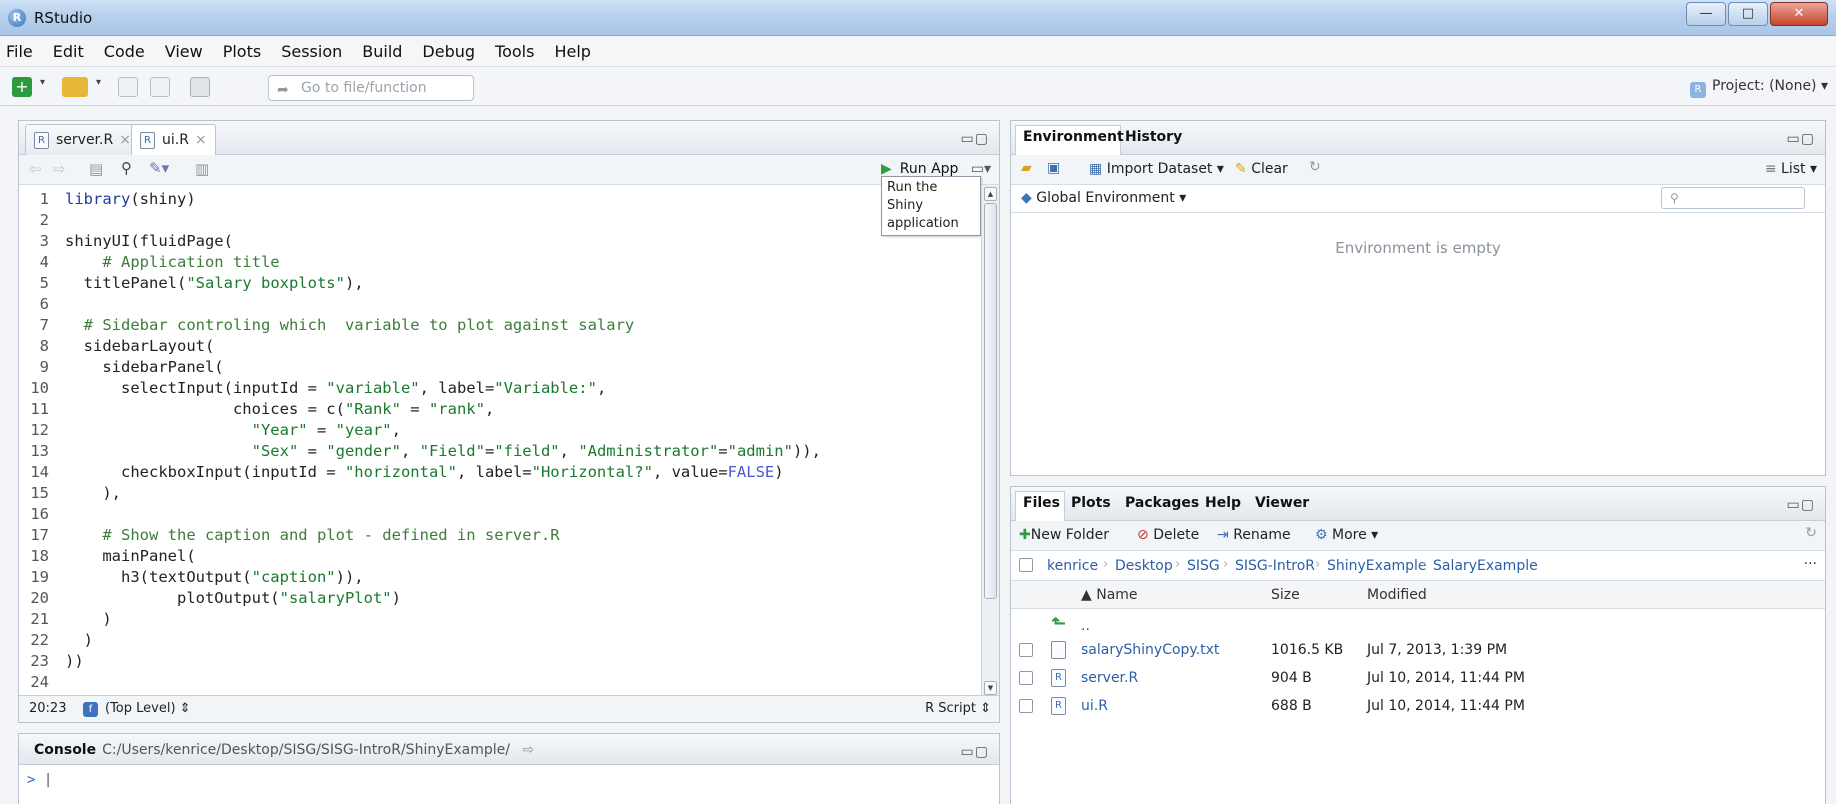 This screenshot has height=804, width=1836. Describe the element at coordinates (500, 514) in the screenshot. I see `code-line: 16` at that location.